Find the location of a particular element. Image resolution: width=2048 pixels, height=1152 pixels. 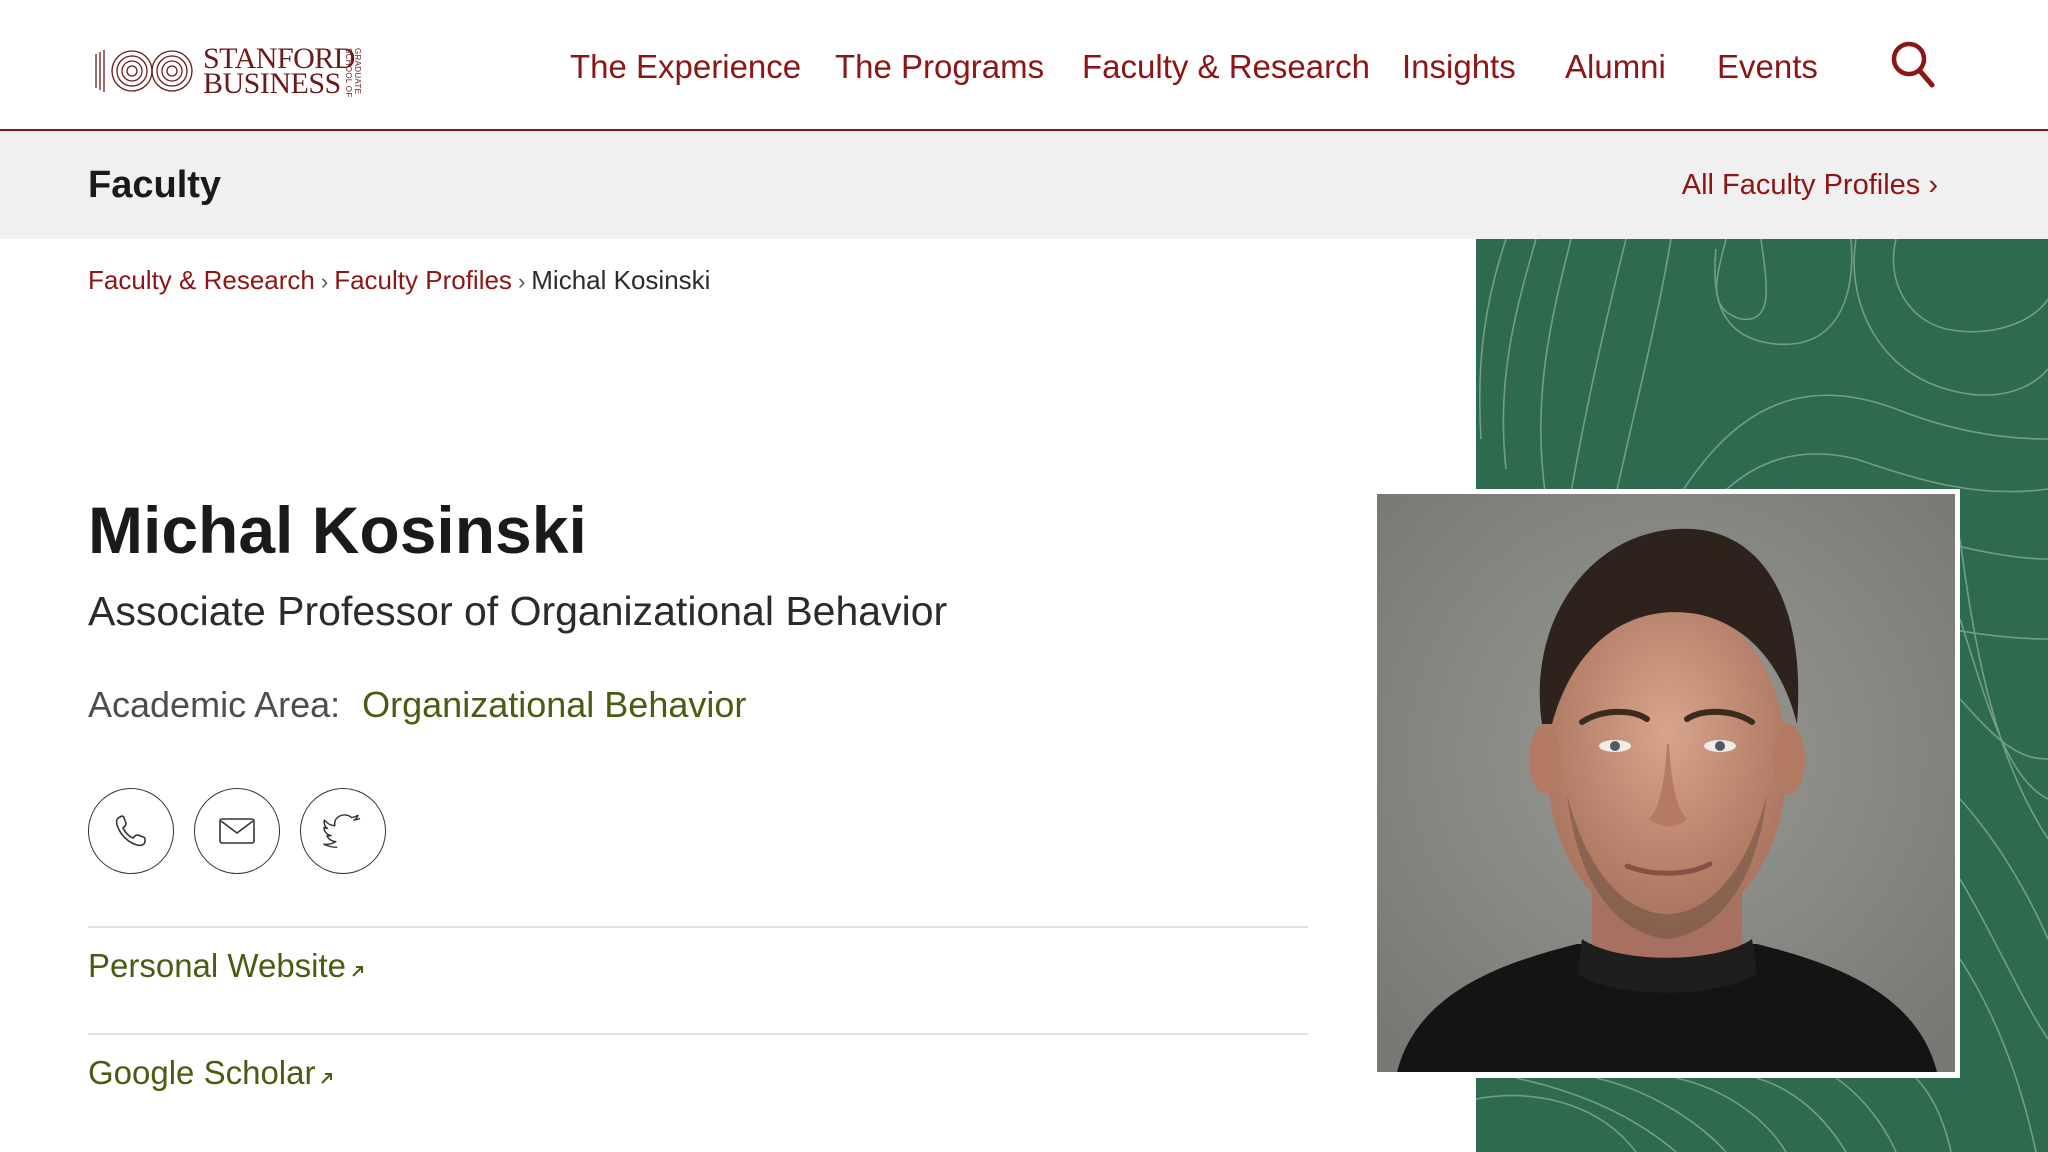

phone-button is located at coordinates (131, 831).